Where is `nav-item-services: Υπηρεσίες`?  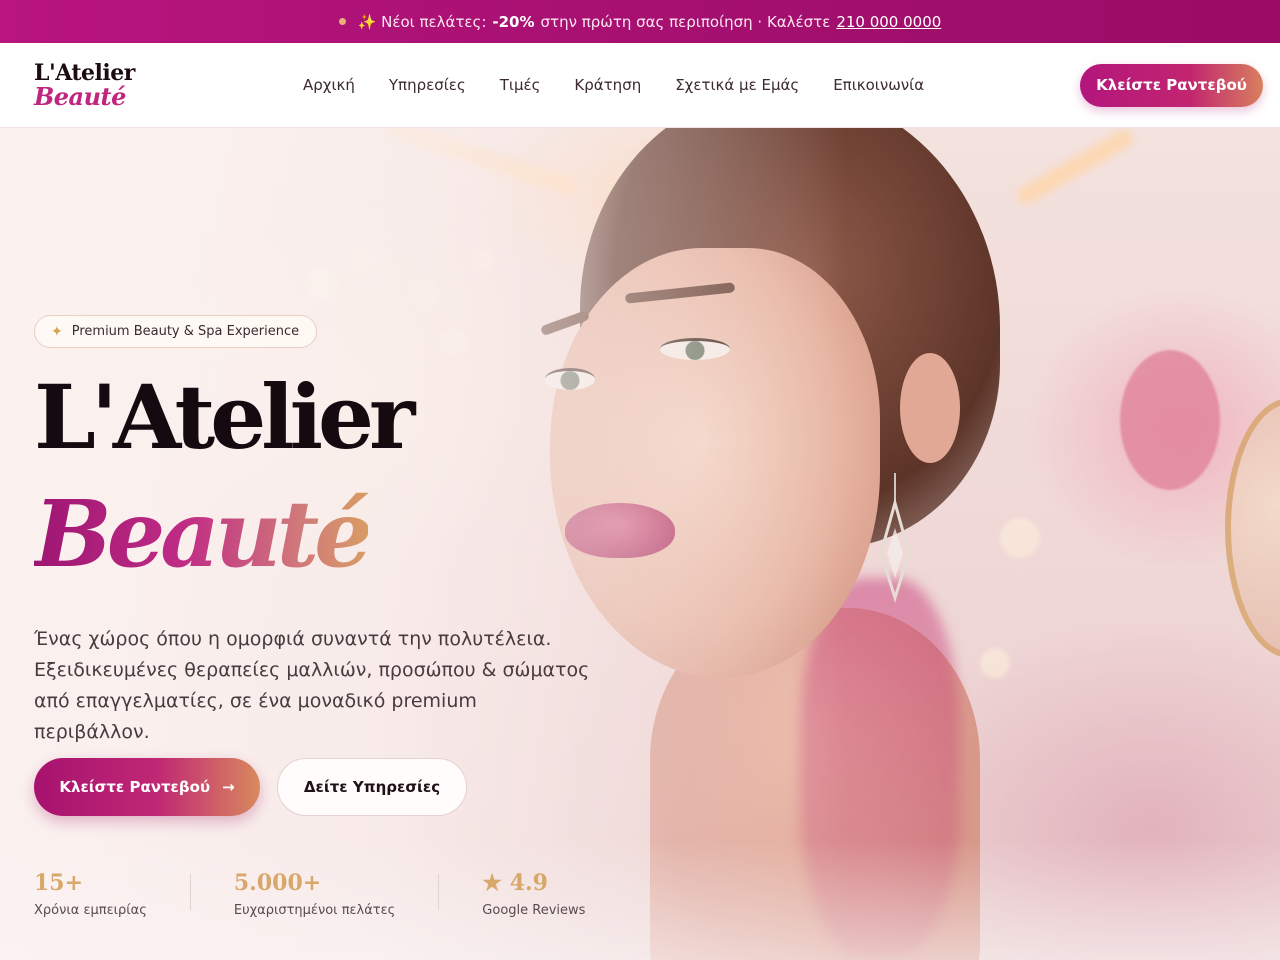
nav-item-services: Υπηρεσίες is located at coordinates (427, 85).